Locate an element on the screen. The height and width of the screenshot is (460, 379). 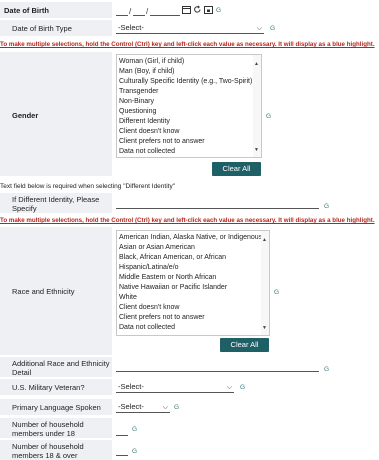
language-label-cell: Primary Language Spoken is located at coordinates (56, 407).